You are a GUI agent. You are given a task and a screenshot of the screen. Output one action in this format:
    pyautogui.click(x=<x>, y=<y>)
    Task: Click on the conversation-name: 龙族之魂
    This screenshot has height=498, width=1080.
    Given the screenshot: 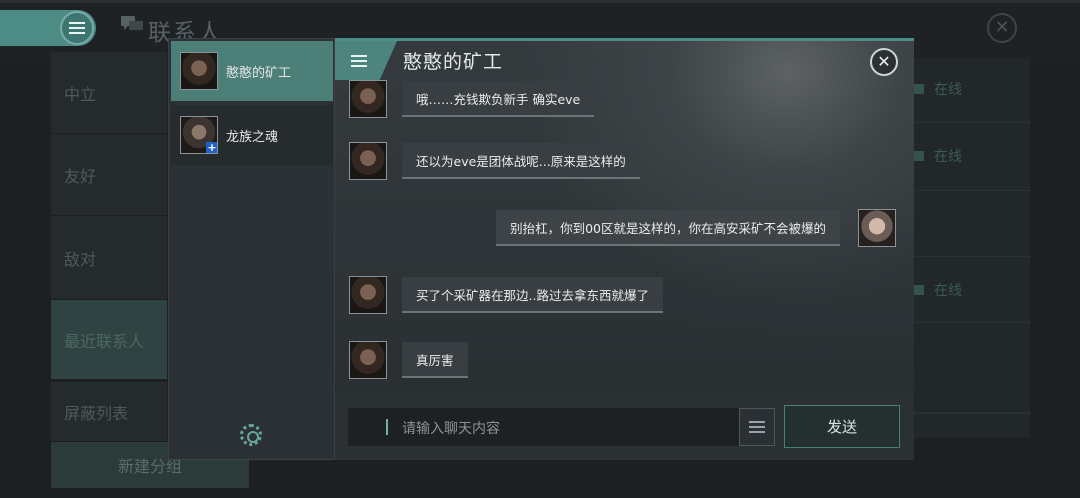 What is the action you would take?
    pyautogui.click(x=252, y=137)
    